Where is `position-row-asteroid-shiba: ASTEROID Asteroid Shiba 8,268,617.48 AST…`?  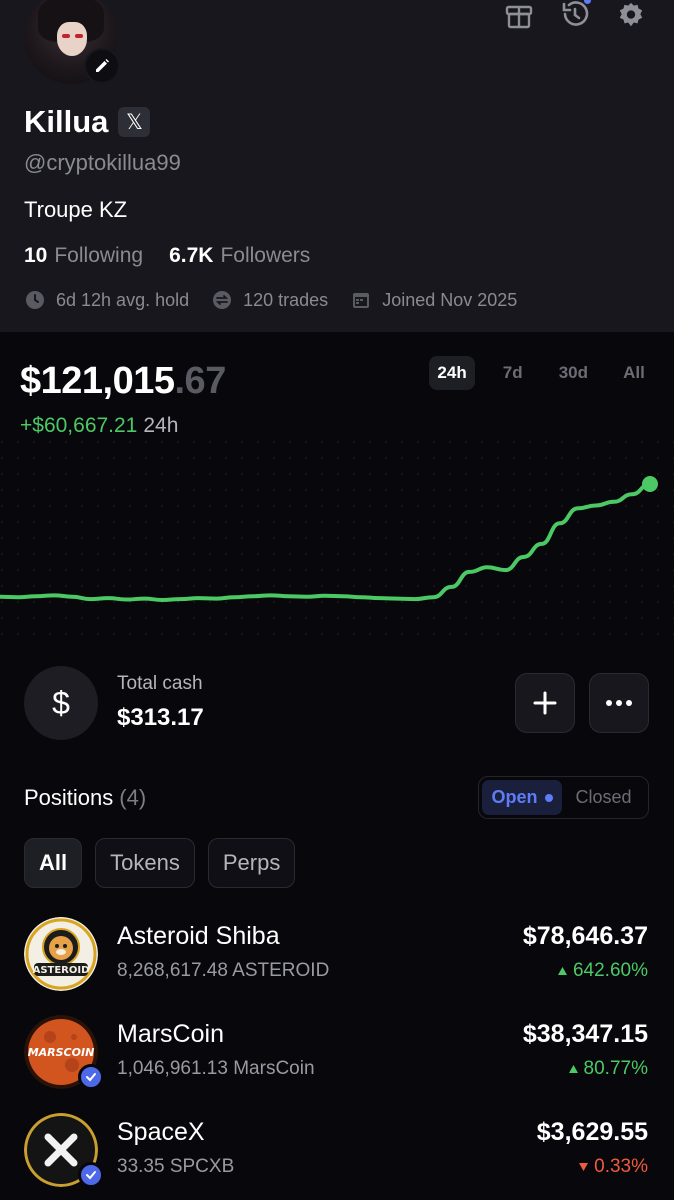
position-row-asteroid-shiba: ASTEROID Asteroid Shiba 8,268,617.48 AST… is located at coordinates (337, 955).